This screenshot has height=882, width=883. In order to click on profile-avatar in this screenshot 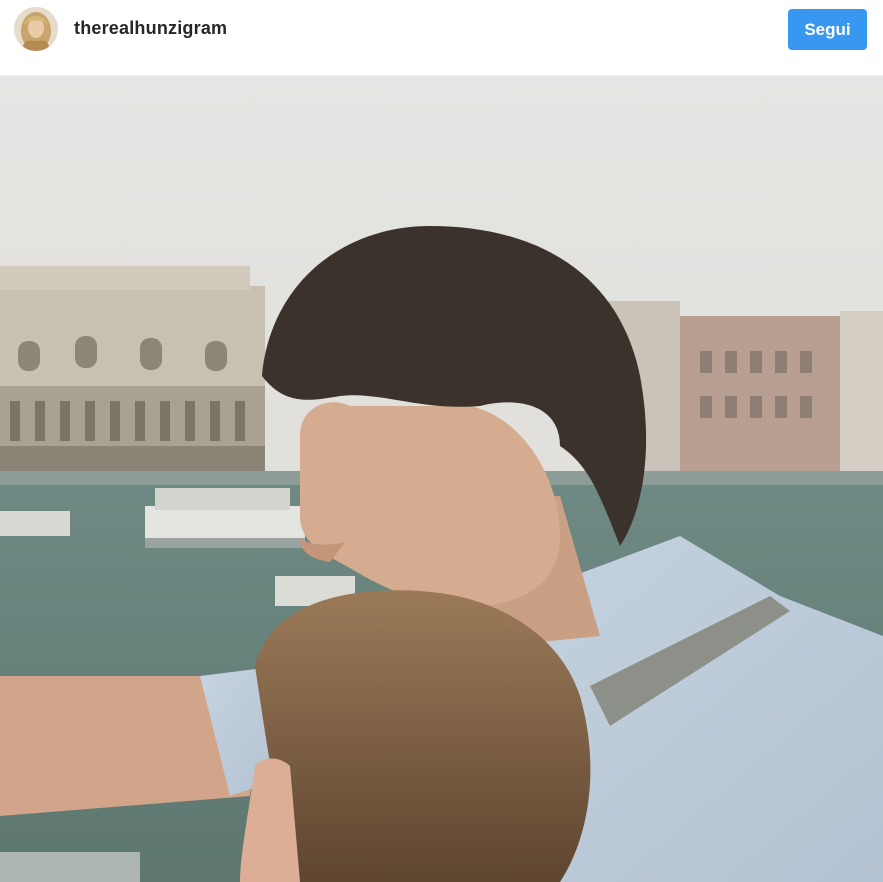, I will do `click(36, 29)`.